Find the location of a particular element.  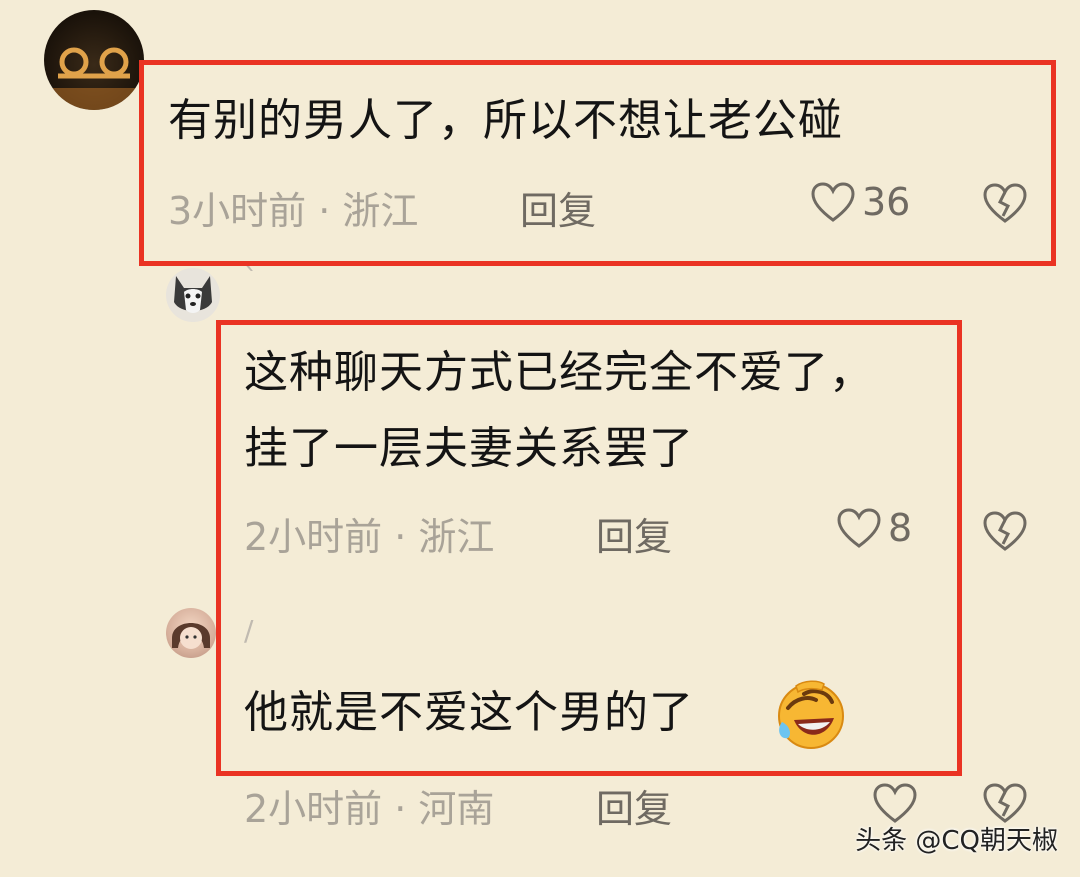

watermark: 头条 @CQ朝天椒 is located at coordinates (956, 841).